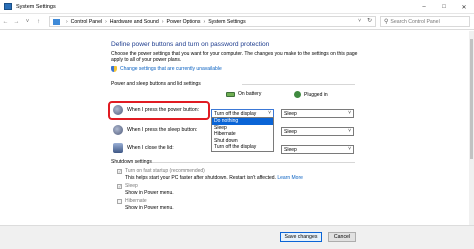  I want to click on sleep-checkbox: ✓, so click(119, 186).